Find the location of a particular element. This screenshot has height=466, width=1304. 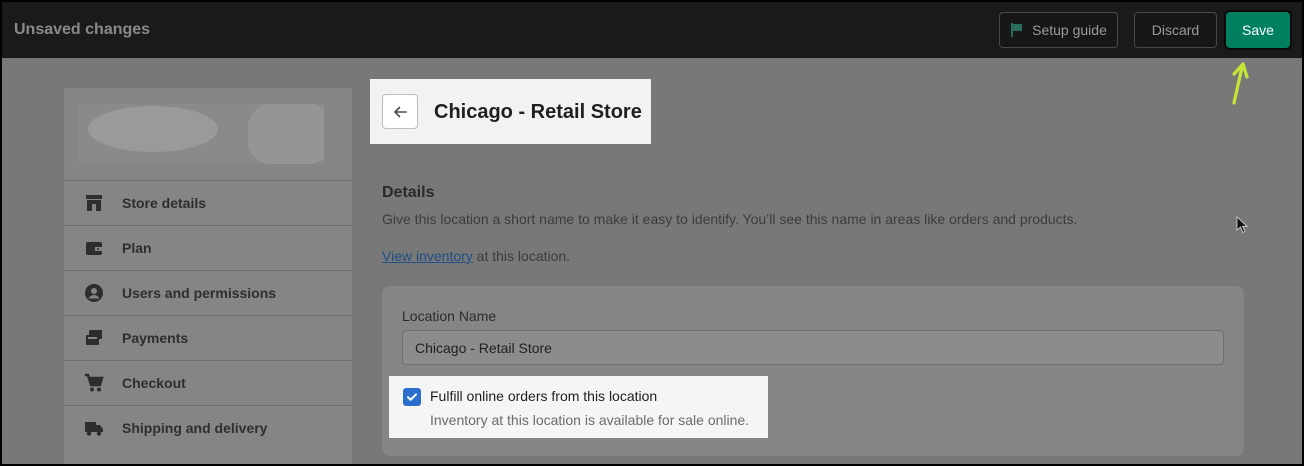

sidebar-item-users-and-permissions: Users and permissions is located at coordinates (208, 292).